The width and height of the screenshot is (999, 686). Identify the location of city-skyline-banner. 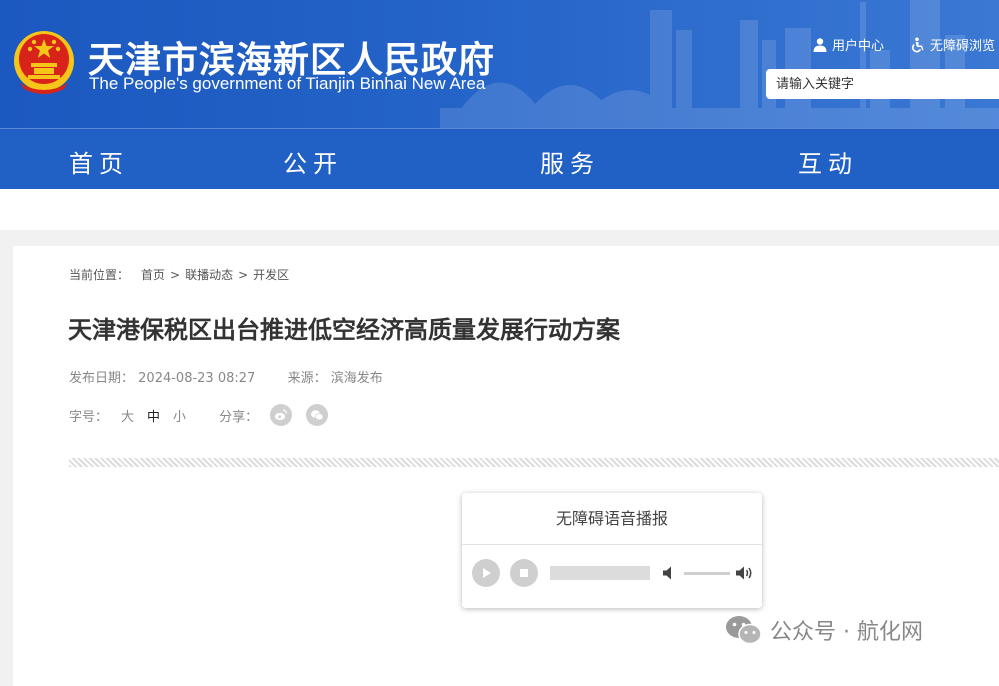
(719, 64).